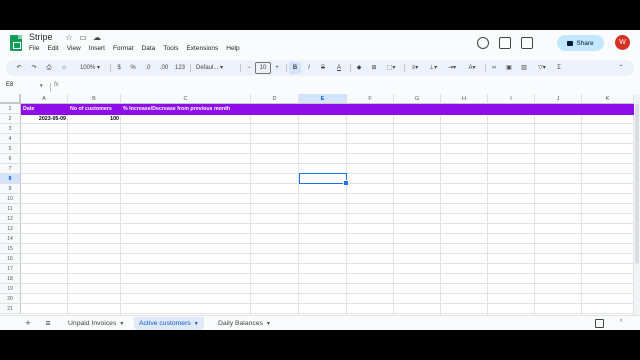  Describe the element at coordinates (186, 99) in the screenshot. I see `column-header-c: C` at that location.